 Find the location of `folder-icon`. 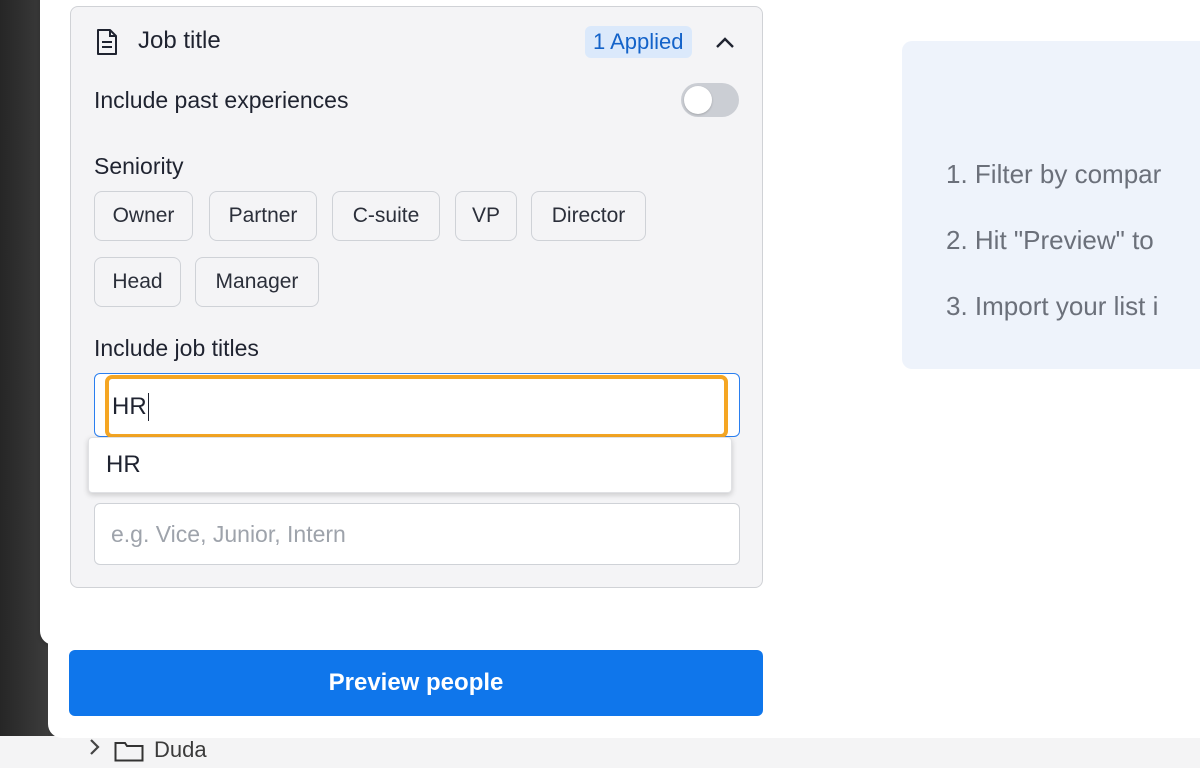

folder-icon is located at coordinates (129, 751).